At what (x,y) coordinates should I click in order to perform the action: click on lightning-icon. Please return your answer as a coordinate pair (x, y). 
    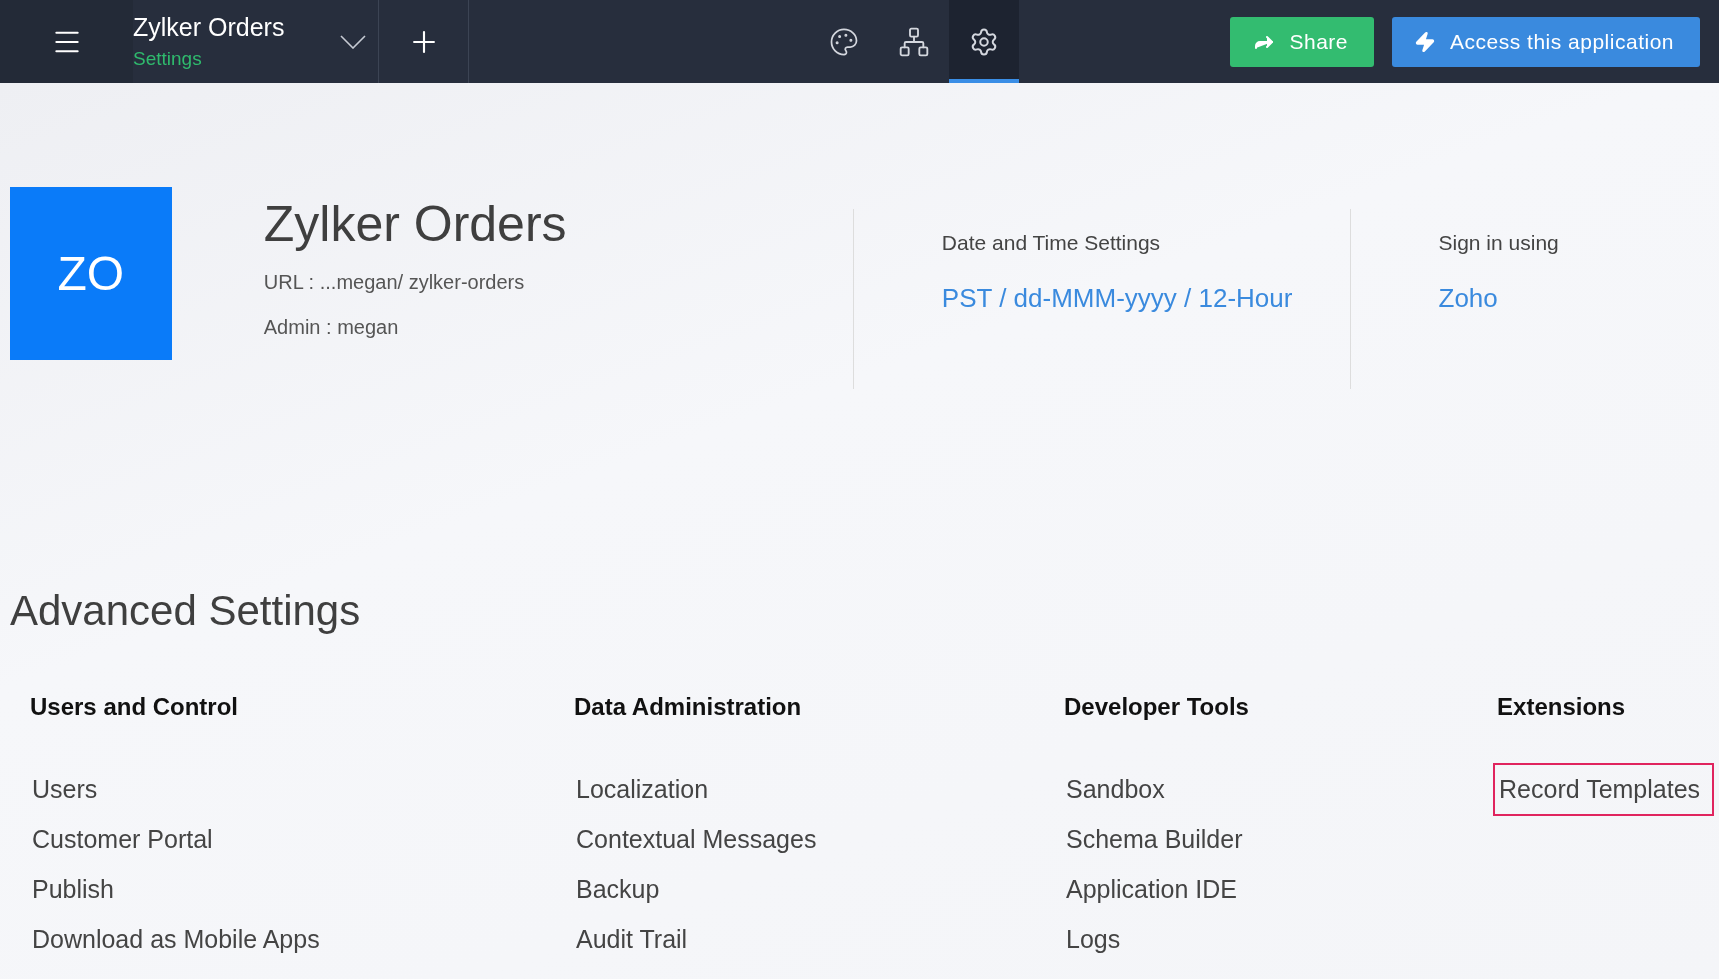
    Looking at the image, I should click on (1425, 41).